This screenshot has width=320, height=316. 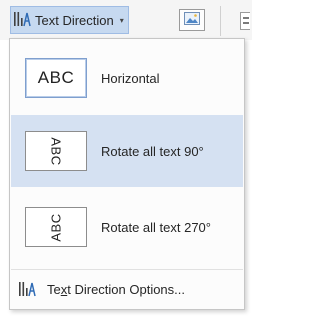 What do you see at coordinates (245, 21) in the screenshot?
I see `align-icon` at bounding box center [245, 21].